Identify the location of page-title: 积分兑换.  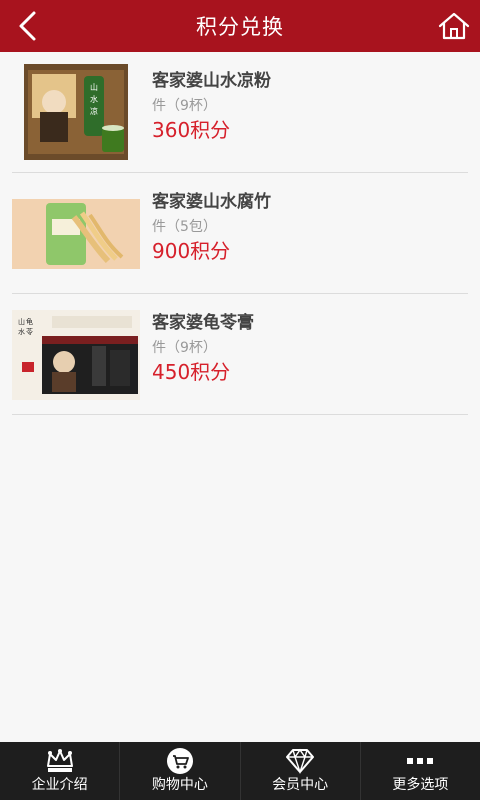
(240, 27).